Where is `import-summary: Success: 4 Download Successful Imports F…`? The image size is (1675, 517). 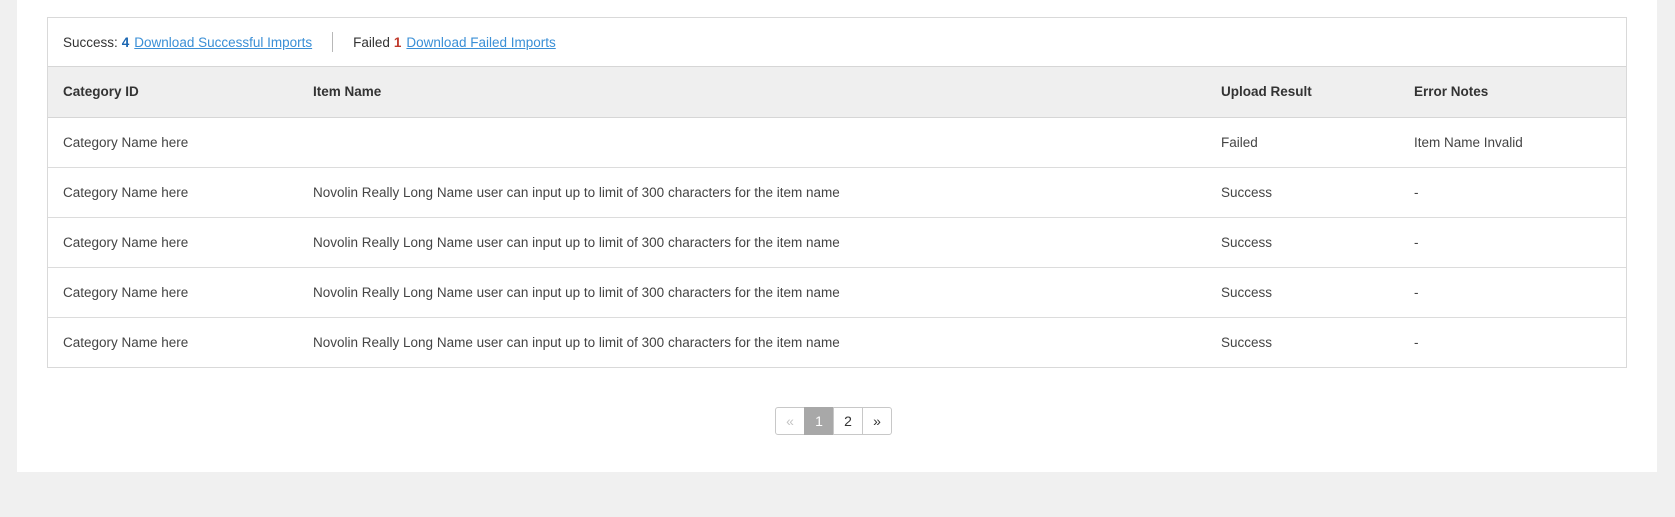 import-summary: Success: 4 Download Successful Imports F… is located at coordinates (837, 42).